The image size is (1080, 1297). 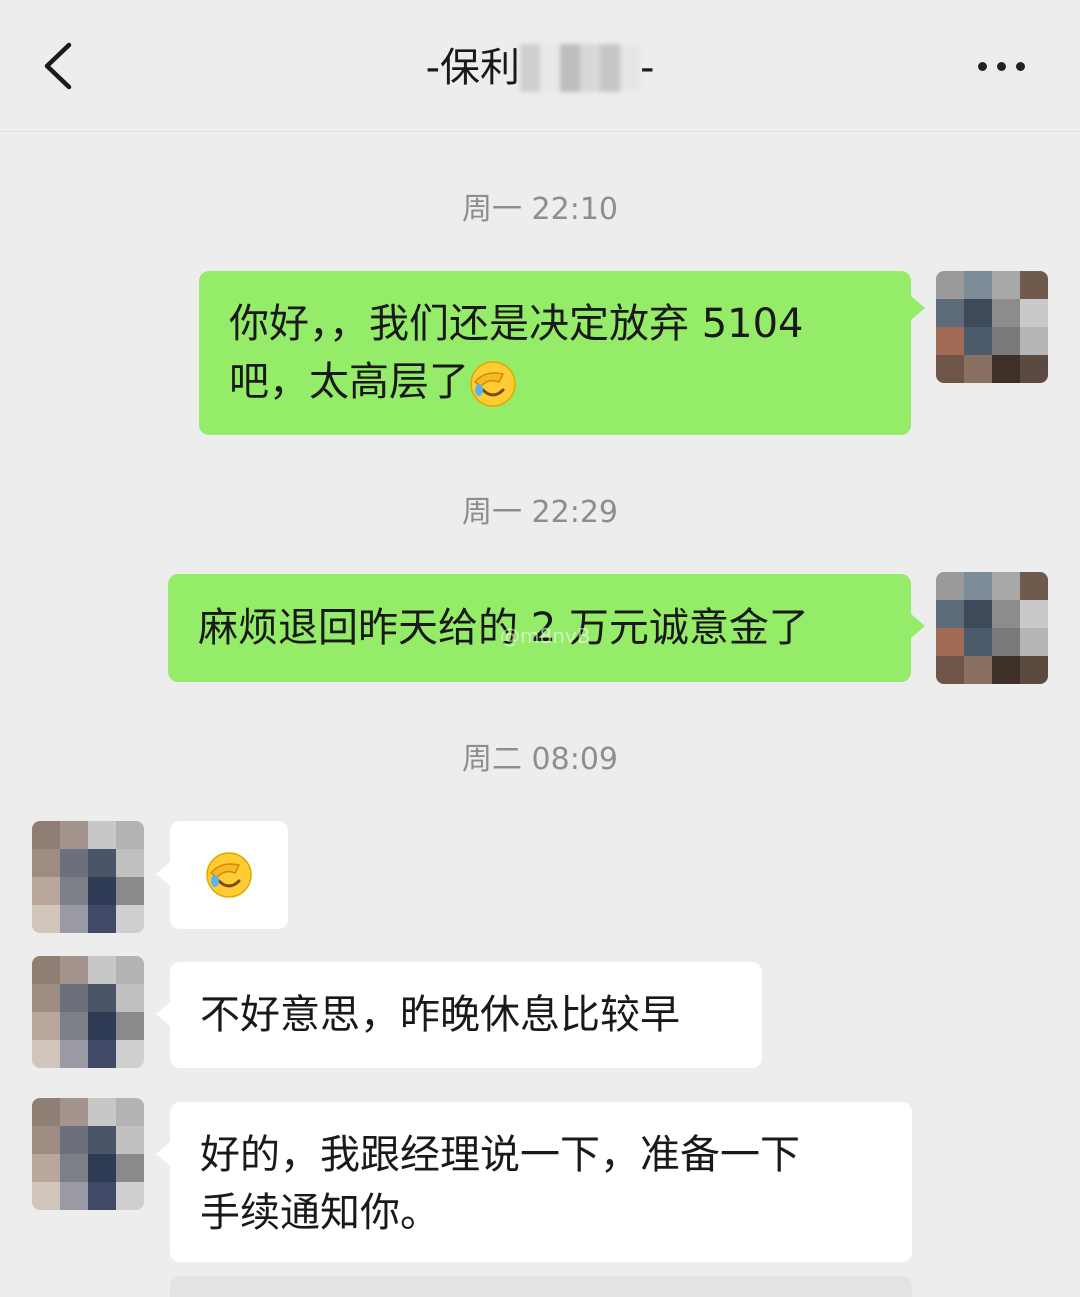 I want to click on contact-message-bubble: 不好意思，昨晚休息比较早, so click(x=466, y=1015).